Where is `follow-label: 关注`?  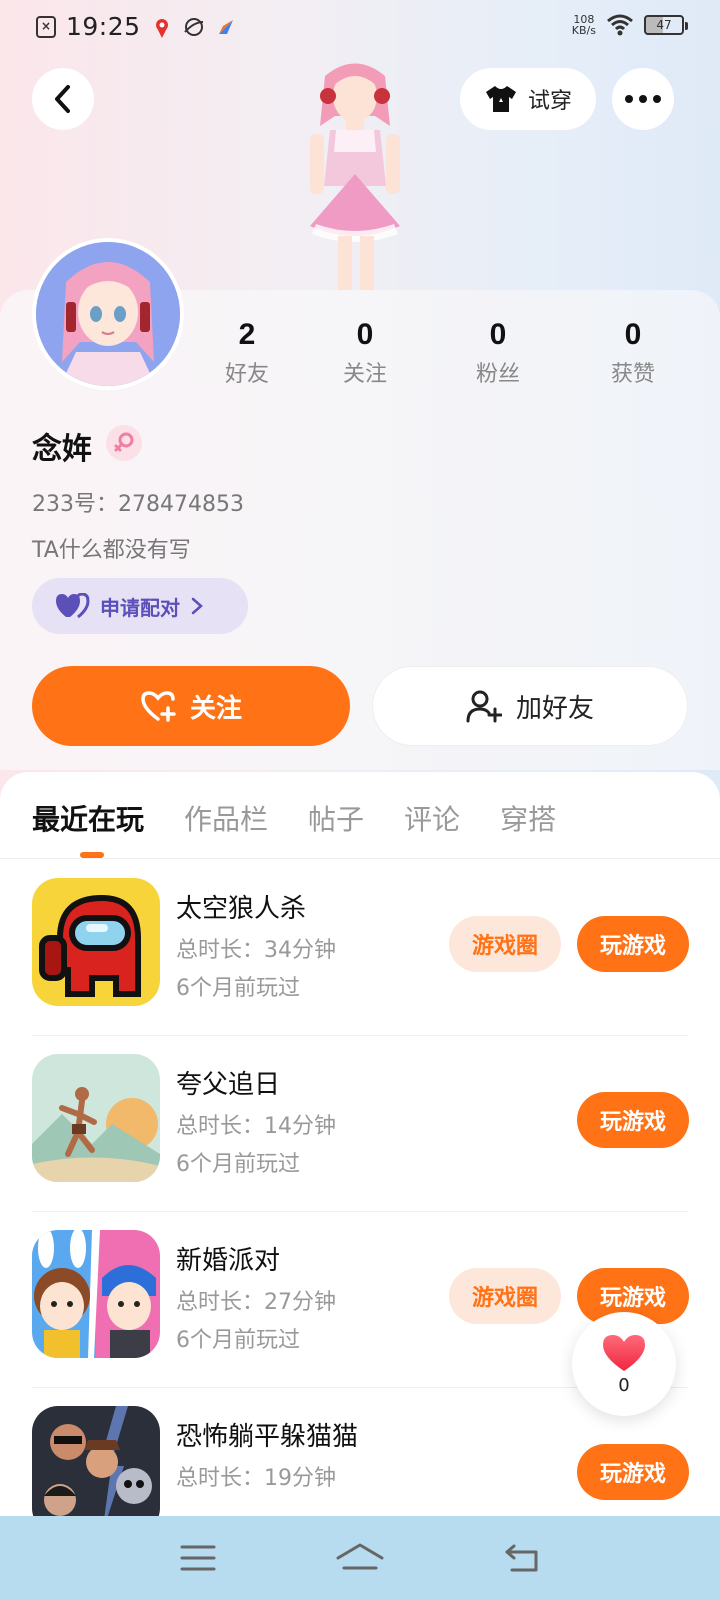 follow-label: 关注 is located at coordinates (215, 708).